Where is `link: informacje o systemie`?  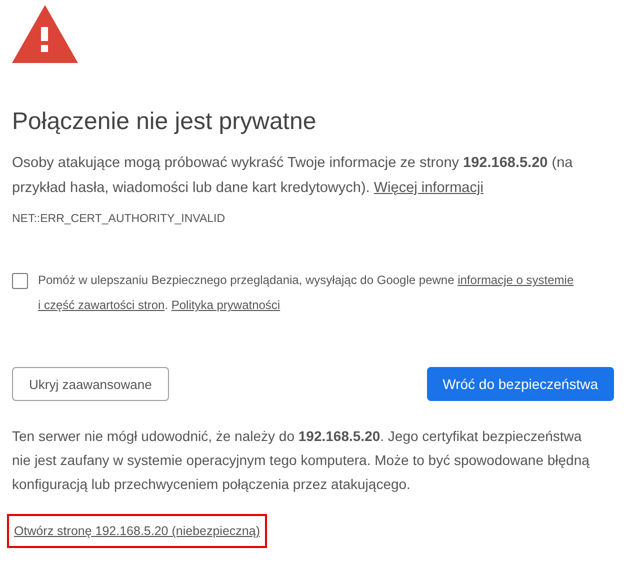 link: informacje o systemie is located at coordinates (516, 280).